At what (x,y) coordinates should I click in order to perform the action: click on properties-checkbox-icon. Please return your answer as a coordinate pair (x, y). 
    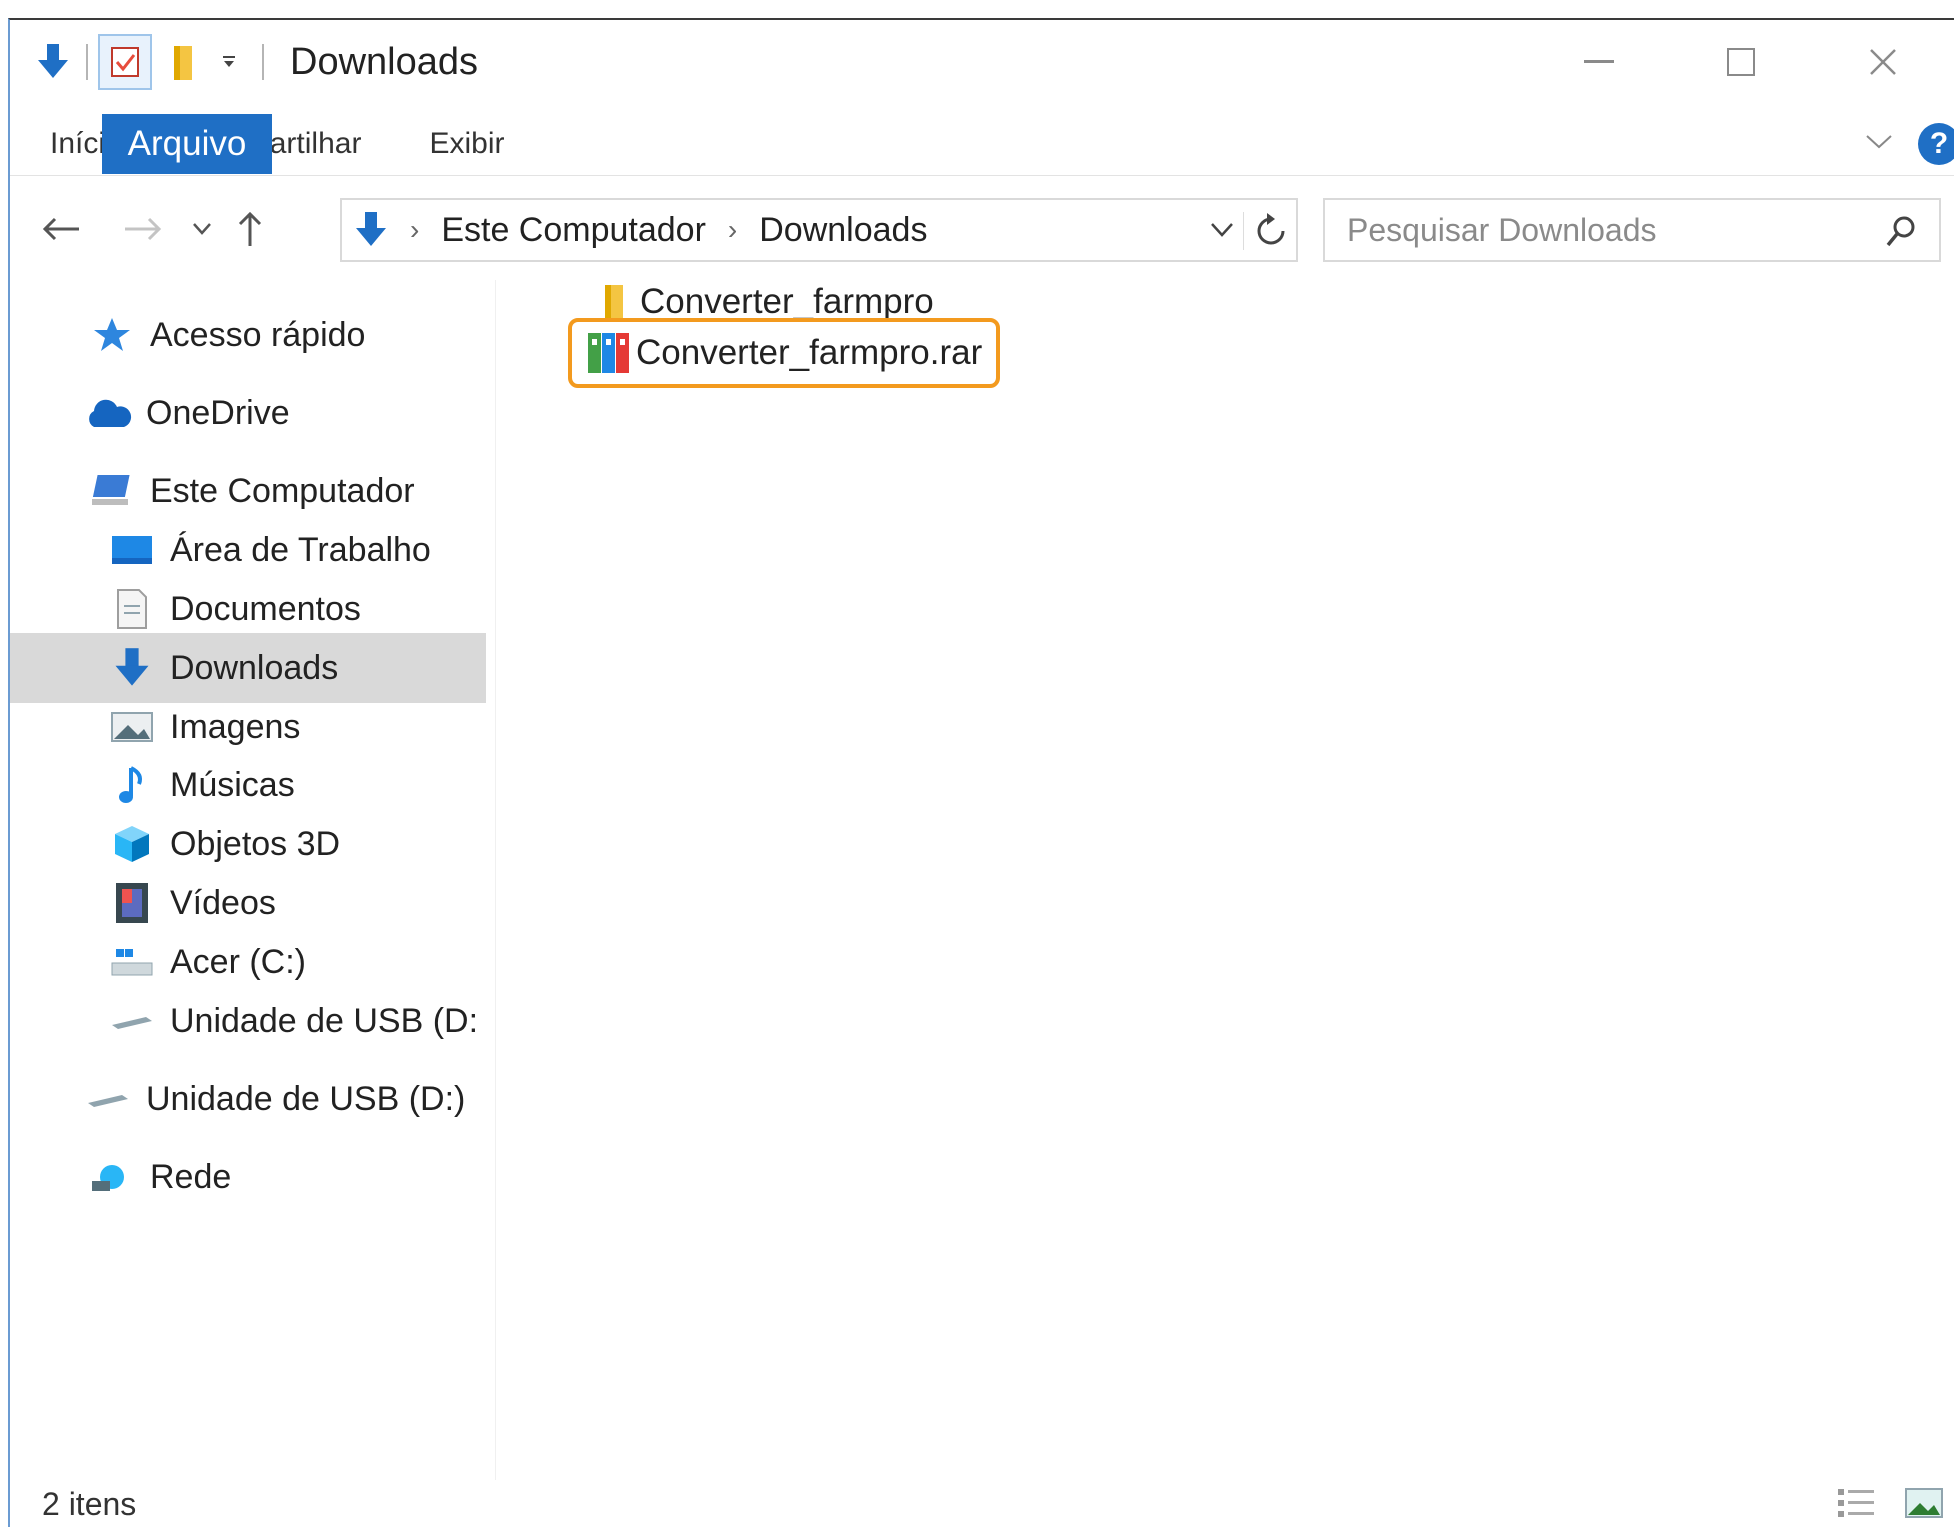
    Looking at the image, I should click on (125, 62).